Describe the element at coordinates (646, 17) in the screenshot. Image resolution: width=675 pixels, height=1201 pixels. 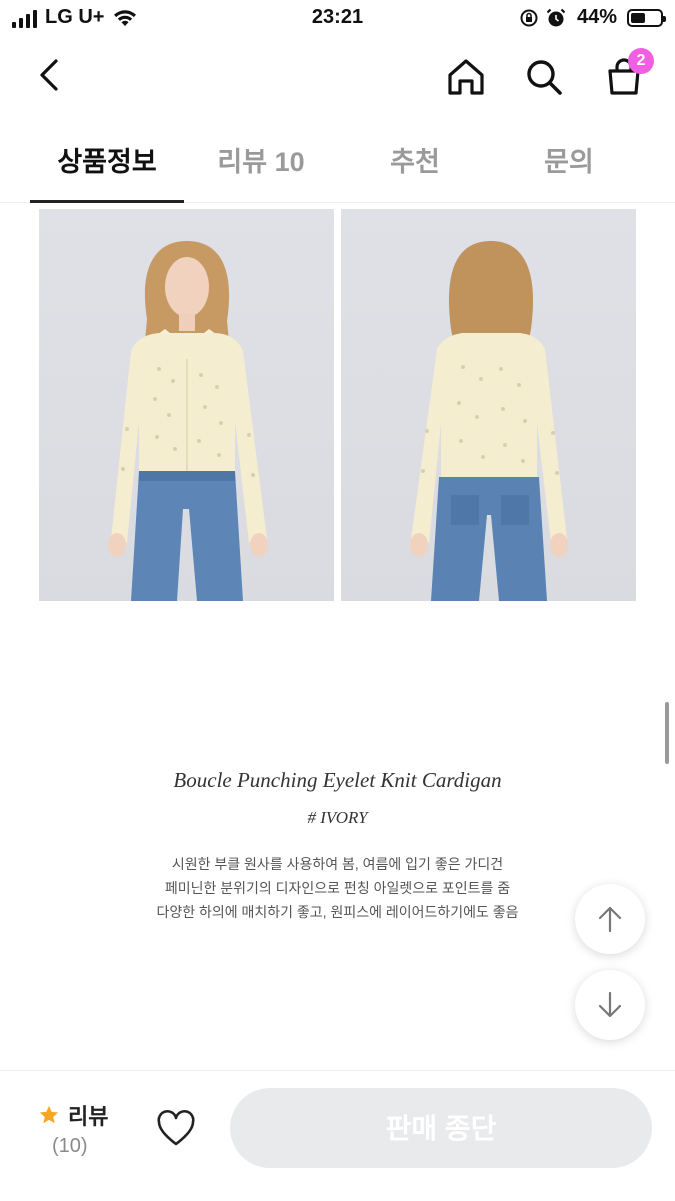
I see `battery-icon` at that location.